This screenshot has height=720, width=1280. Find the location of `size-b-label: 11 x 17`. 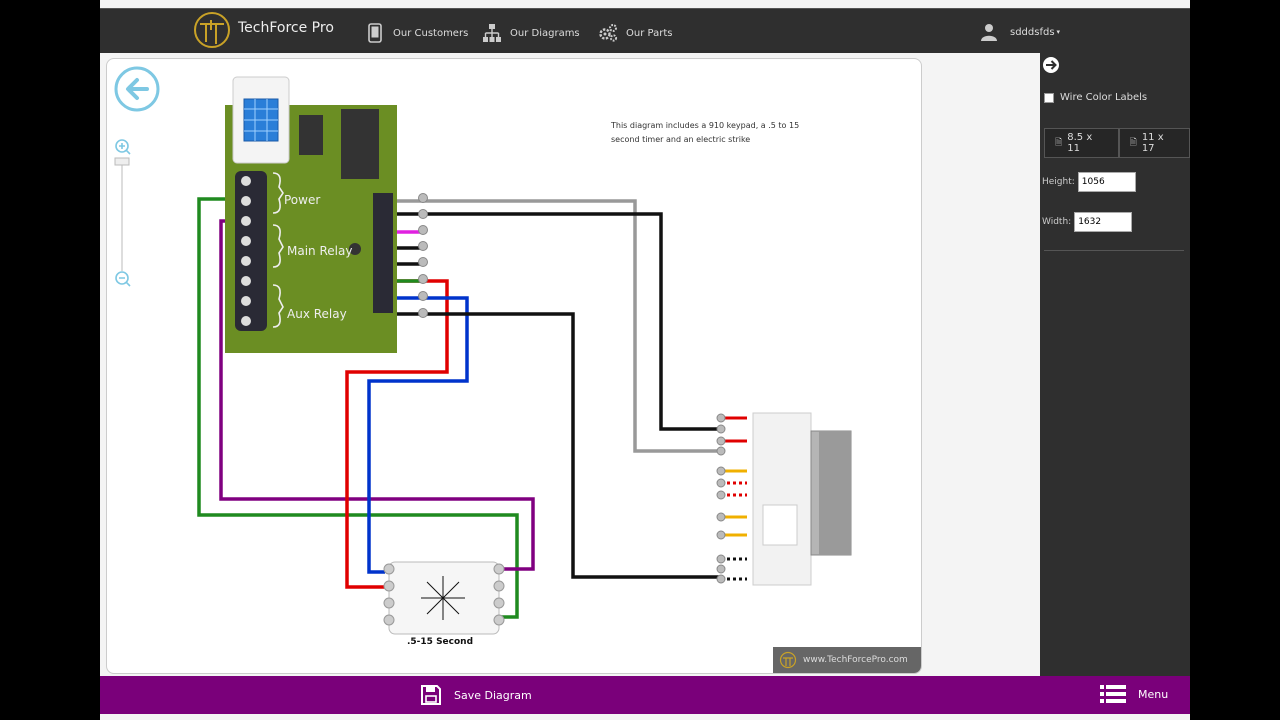

size-b-label: 11 x 17 is located at coordinates (1152, 143).